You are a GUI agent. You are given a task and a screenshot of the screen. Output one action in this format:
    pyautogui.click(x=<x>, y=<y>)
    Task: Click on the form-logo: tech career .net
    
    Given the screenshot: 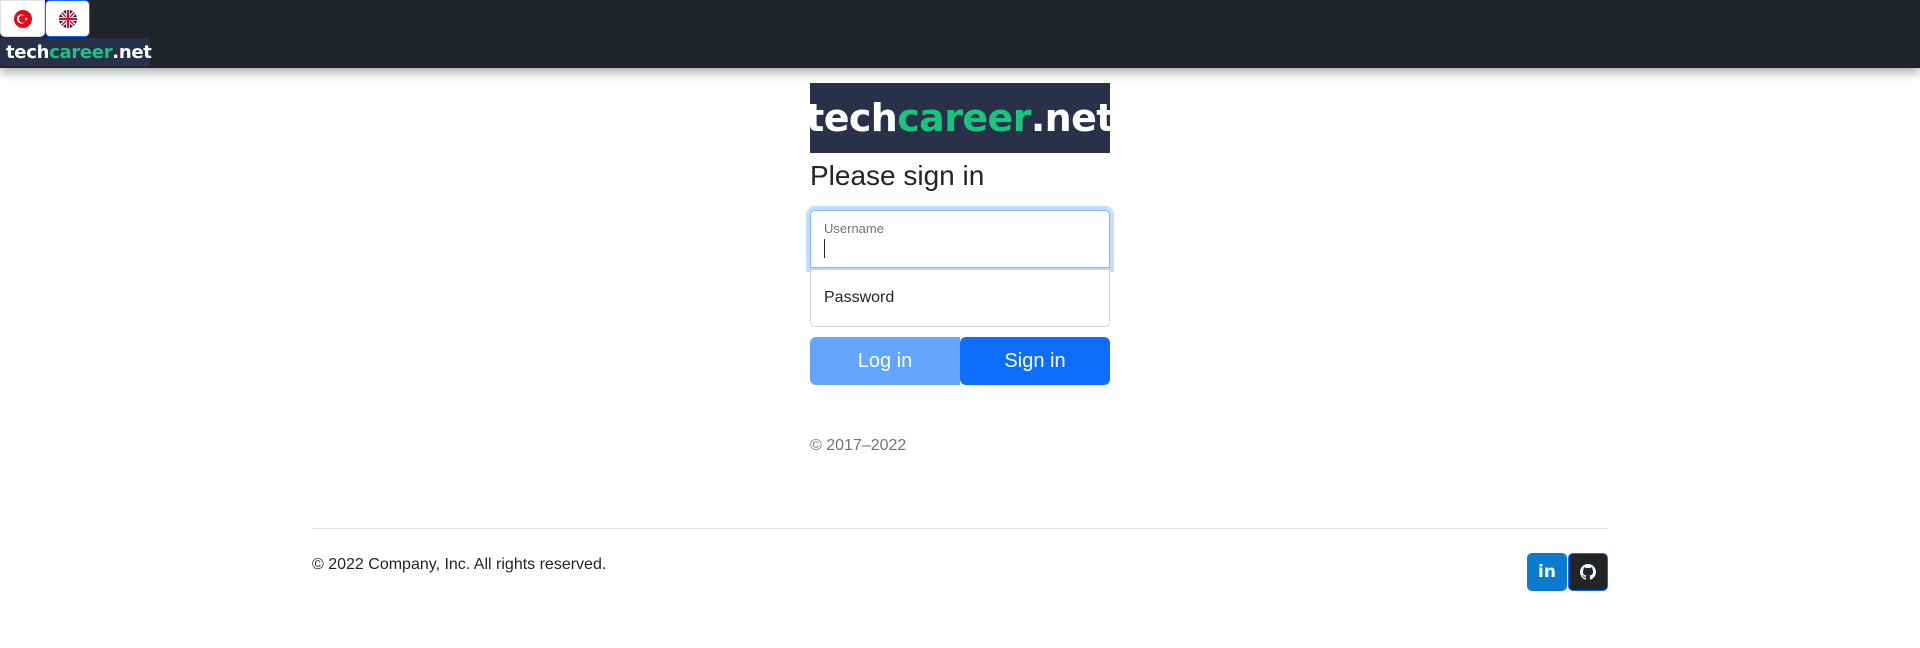 What is the action you would take?
    pyautogui.click(x=960, y=118)
    